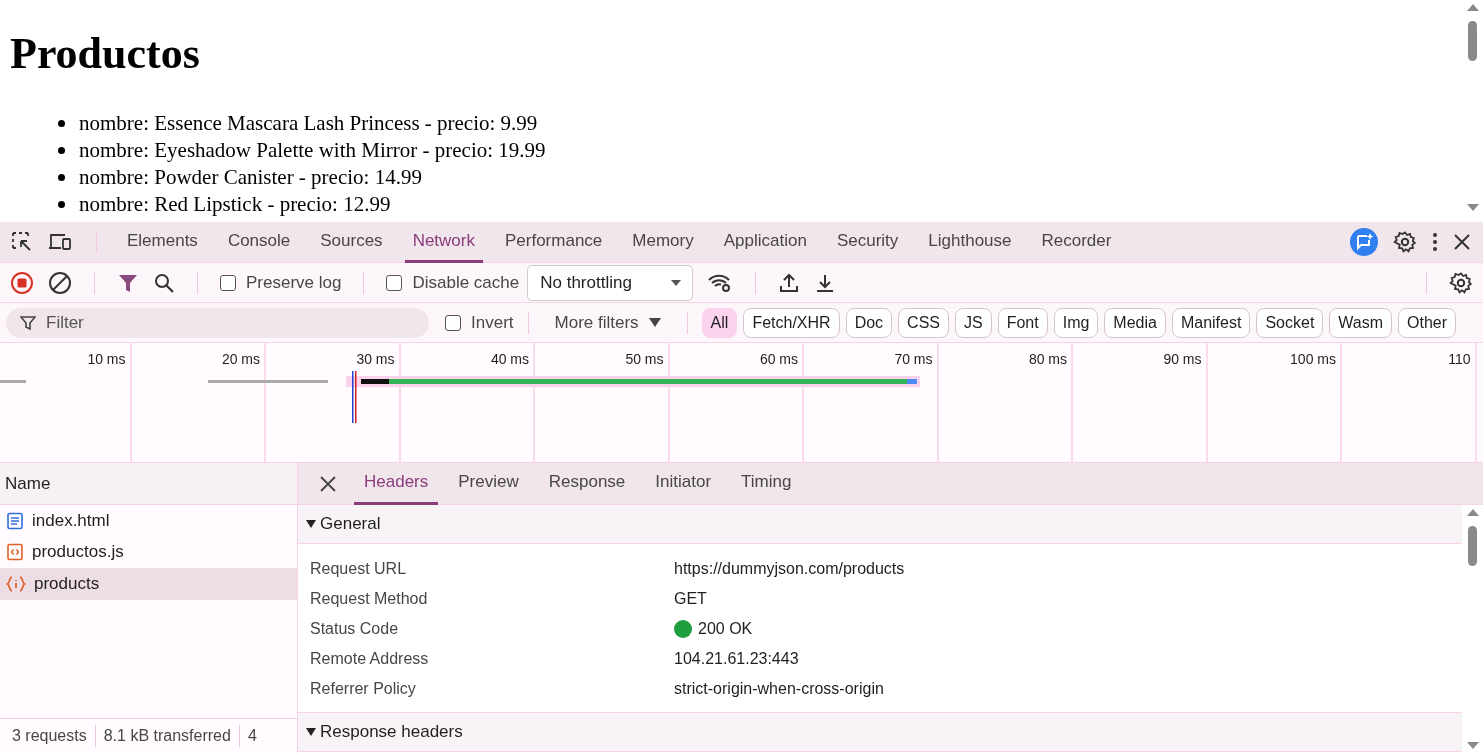 The height and width of the screenshot is (753, 1483). What do you see at coordinates (736, 659) in the screenshot?
I see `header-value: 104.21.61.23:443` at bounding box center [736, 659].